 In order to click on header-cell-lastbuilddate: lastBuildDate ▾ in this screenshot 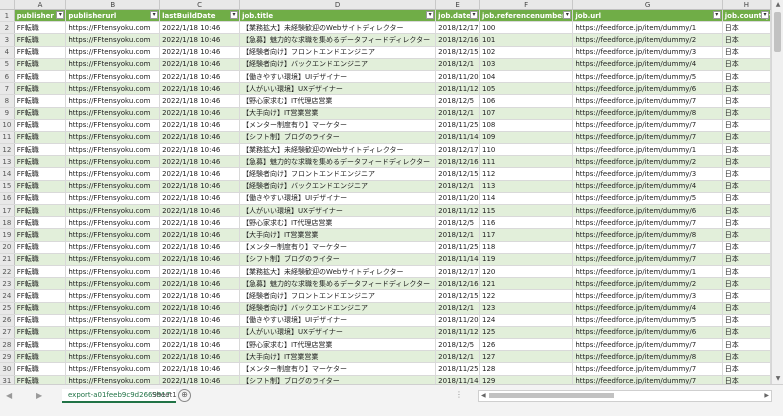, I will do `click(200, 16)`.